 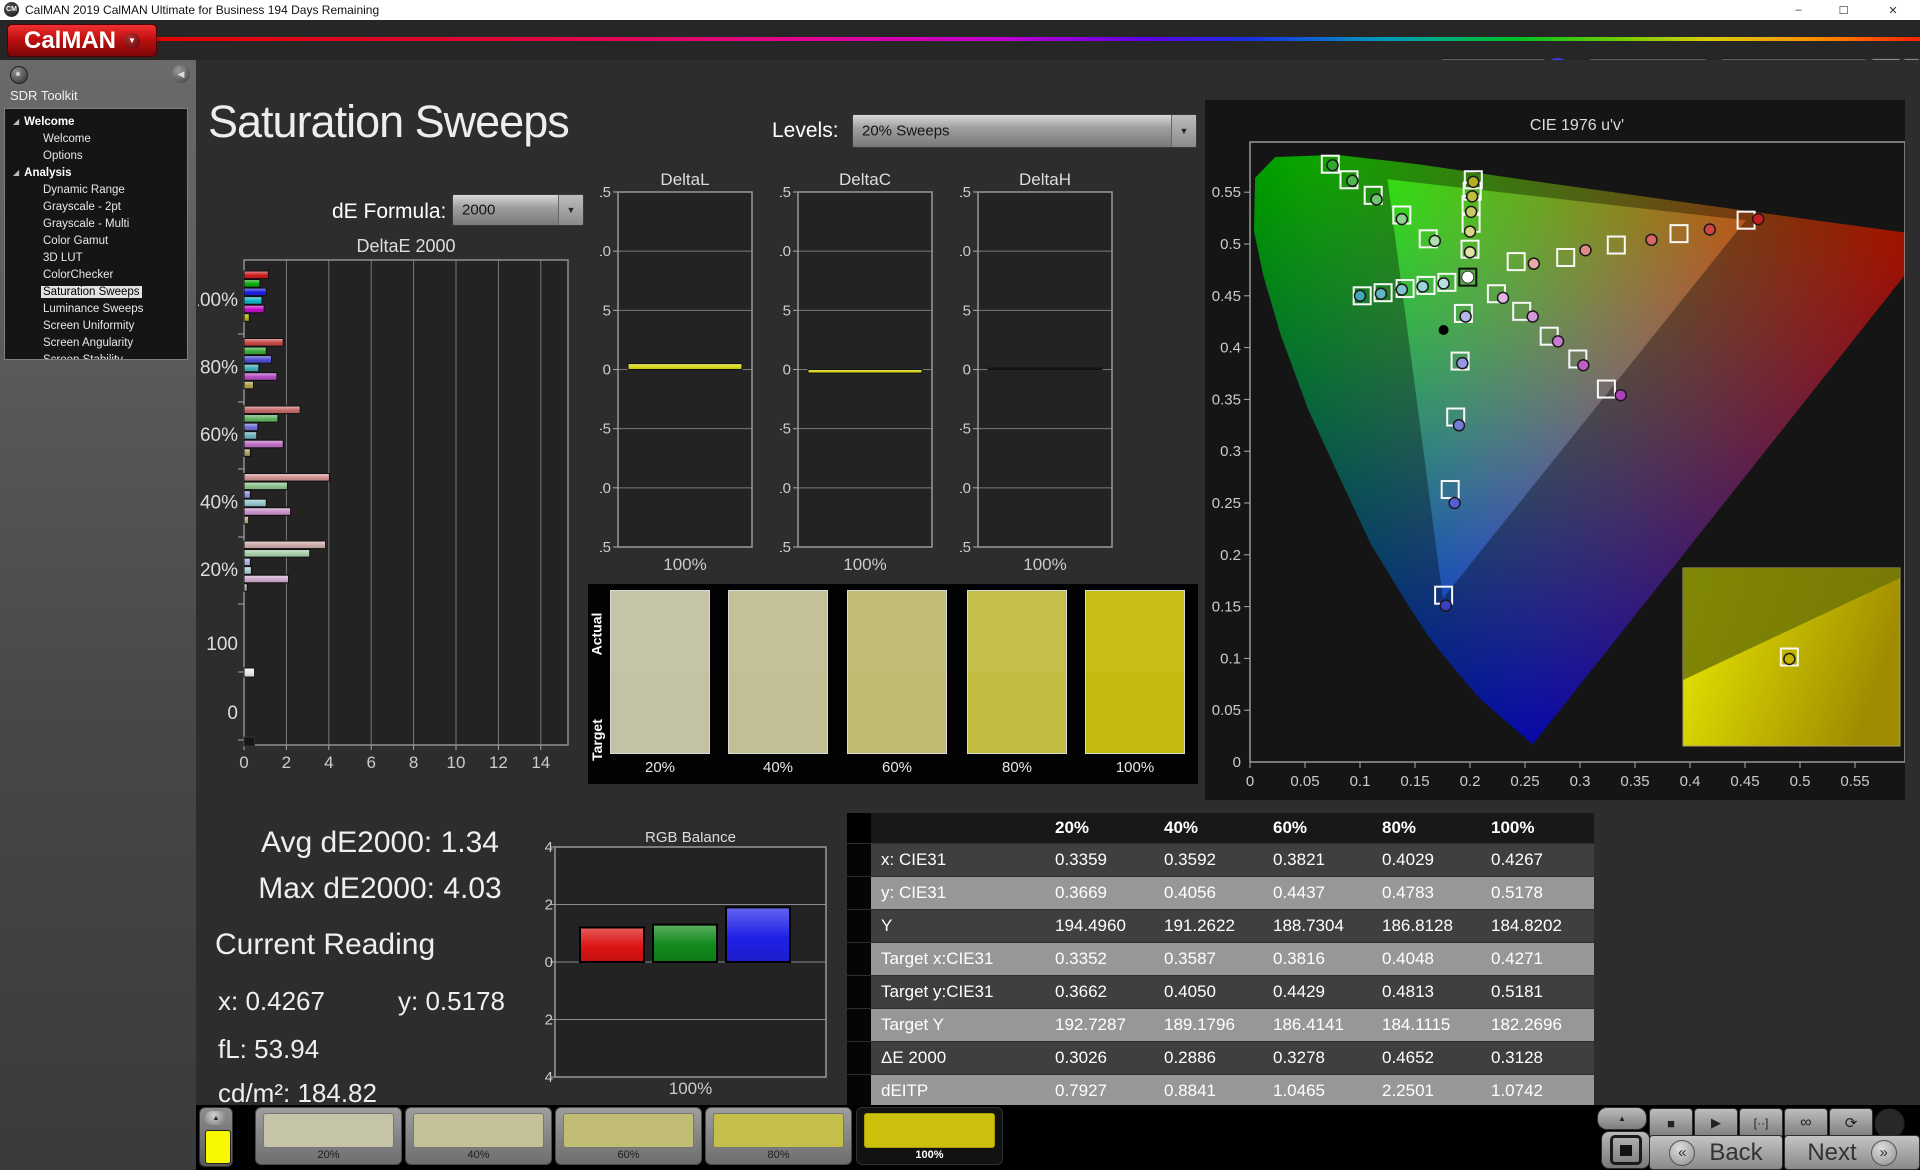 I want to click on expand-controls-button: ▲, so click(x=1622, y=1118).